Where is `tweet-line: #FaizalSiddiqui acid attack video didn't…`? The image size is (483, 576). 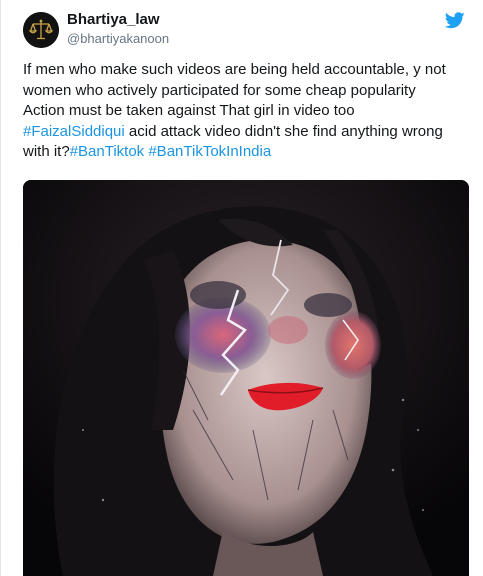
tweet-line: #FaizalSiddiqui acid attack video didn't… is located at coordinates (245, 132).